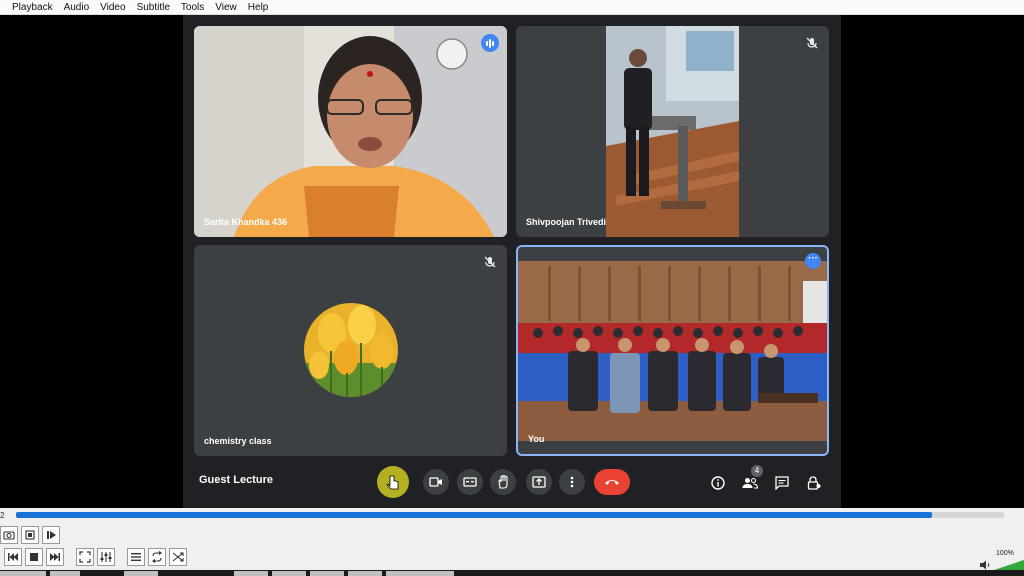  I want to click on seek-bar, so click(510, 515).